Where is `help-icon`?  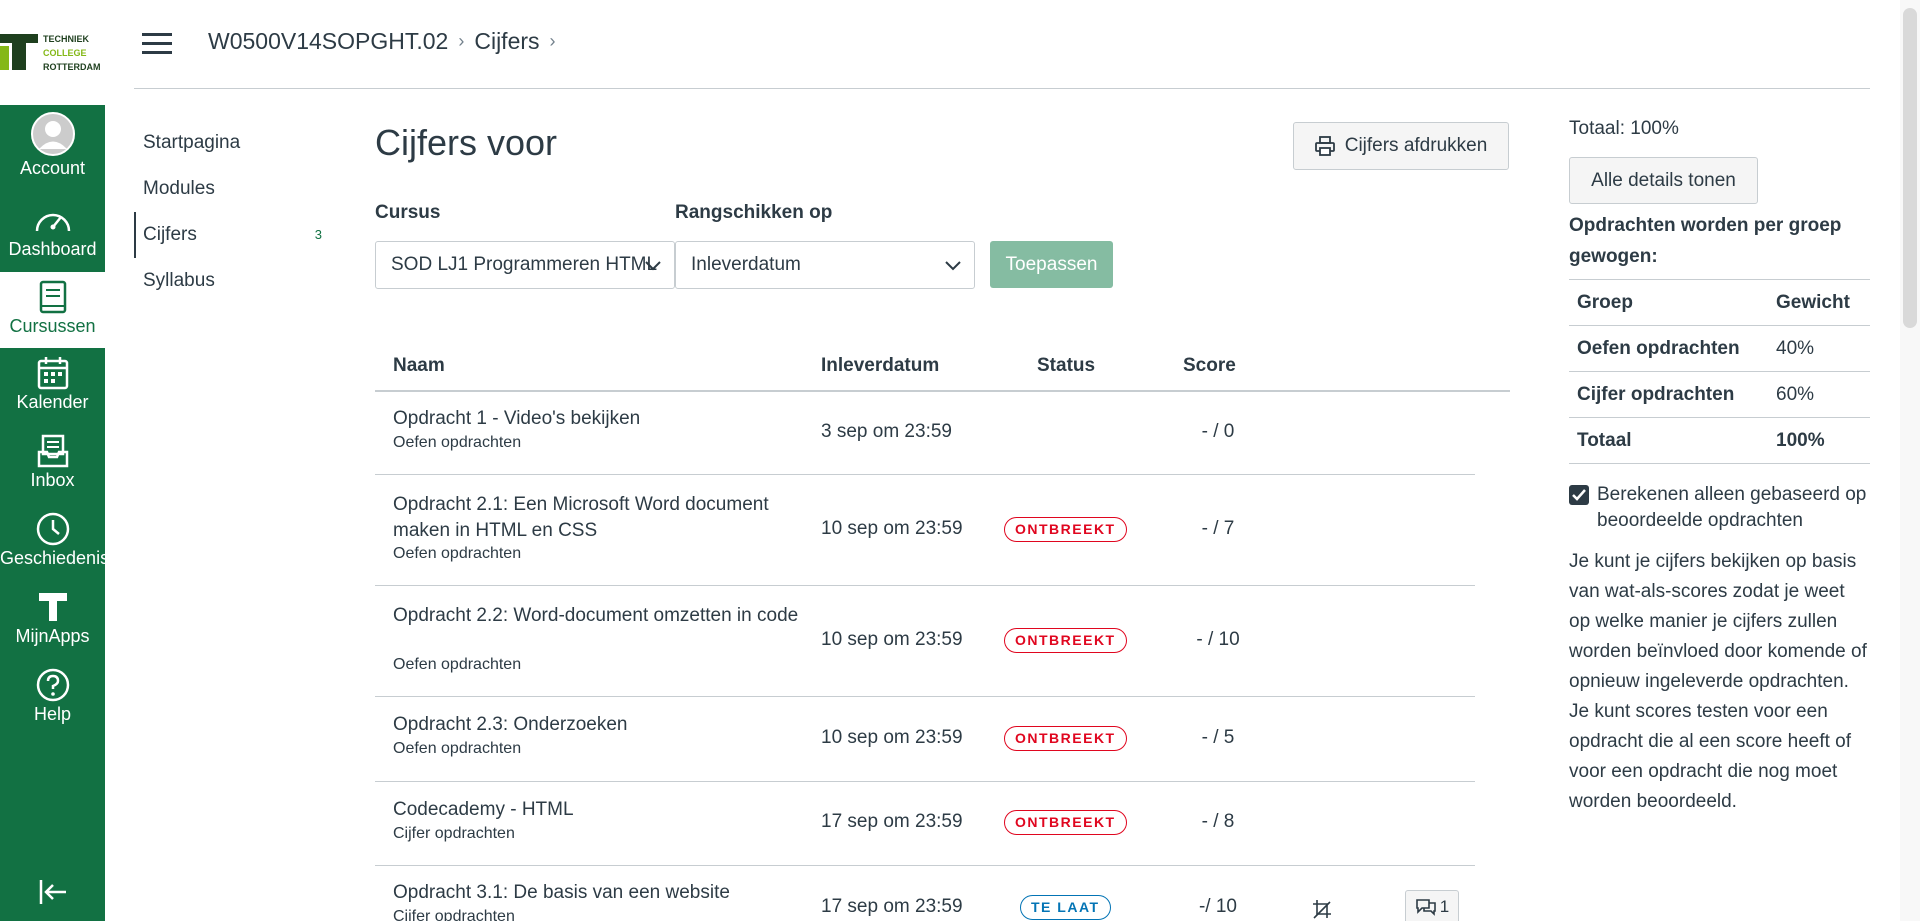 help-icon is located at coordinates (52, 685).